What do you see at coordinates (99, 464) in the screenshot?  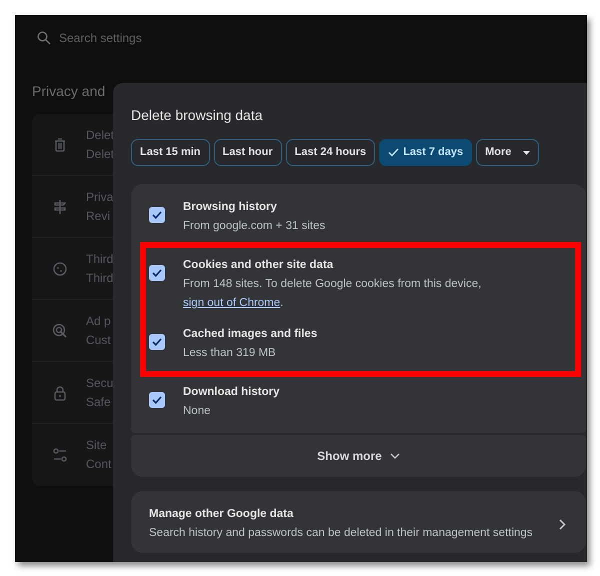 I see `item-subtitle: Cont` at bounding box center [99, 464].